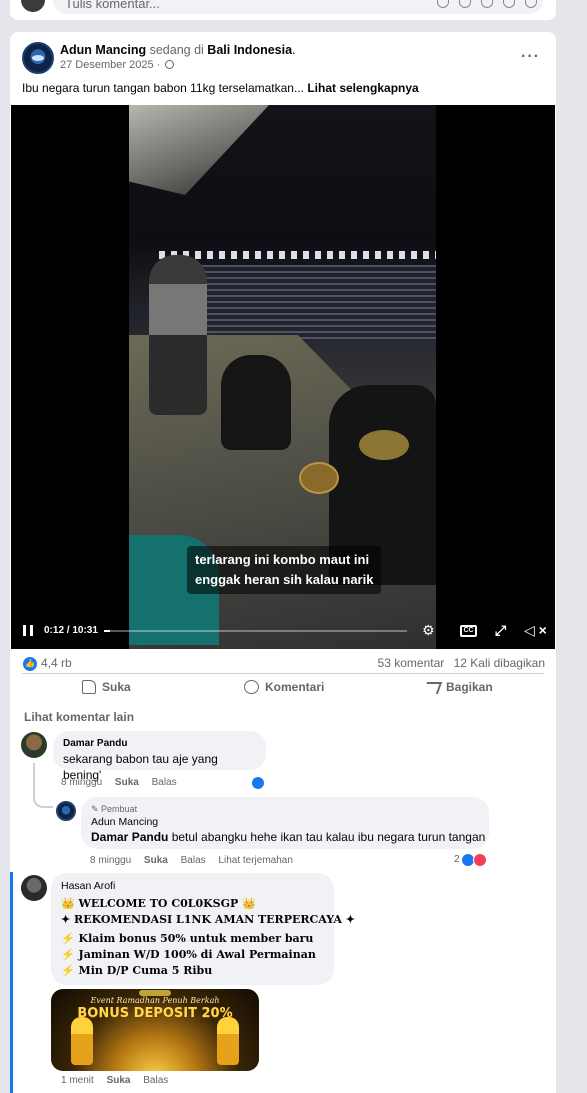 The image size is (587, 1093). What do you see at coordinates (79, 717) in the screenshot?
I see `see-more-comments: Lihat komentar lain` at bounding box center [79, 717].